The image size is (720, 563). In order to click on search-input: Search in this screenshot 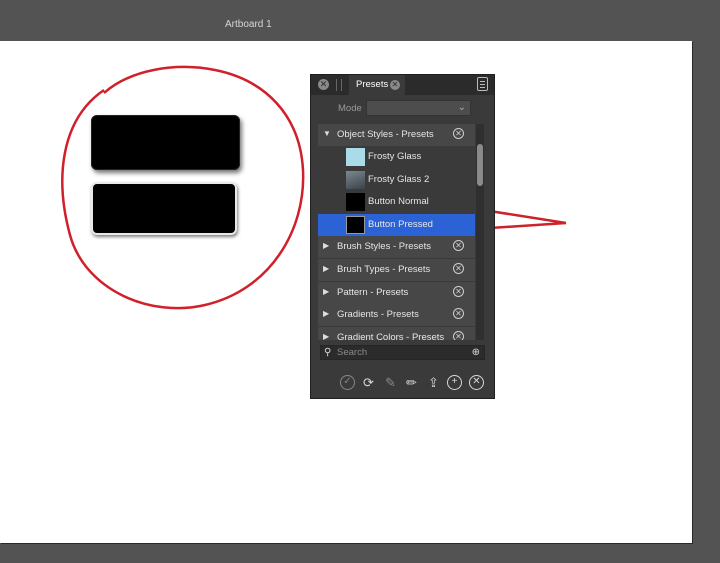, I will do `click(352, 352)`.